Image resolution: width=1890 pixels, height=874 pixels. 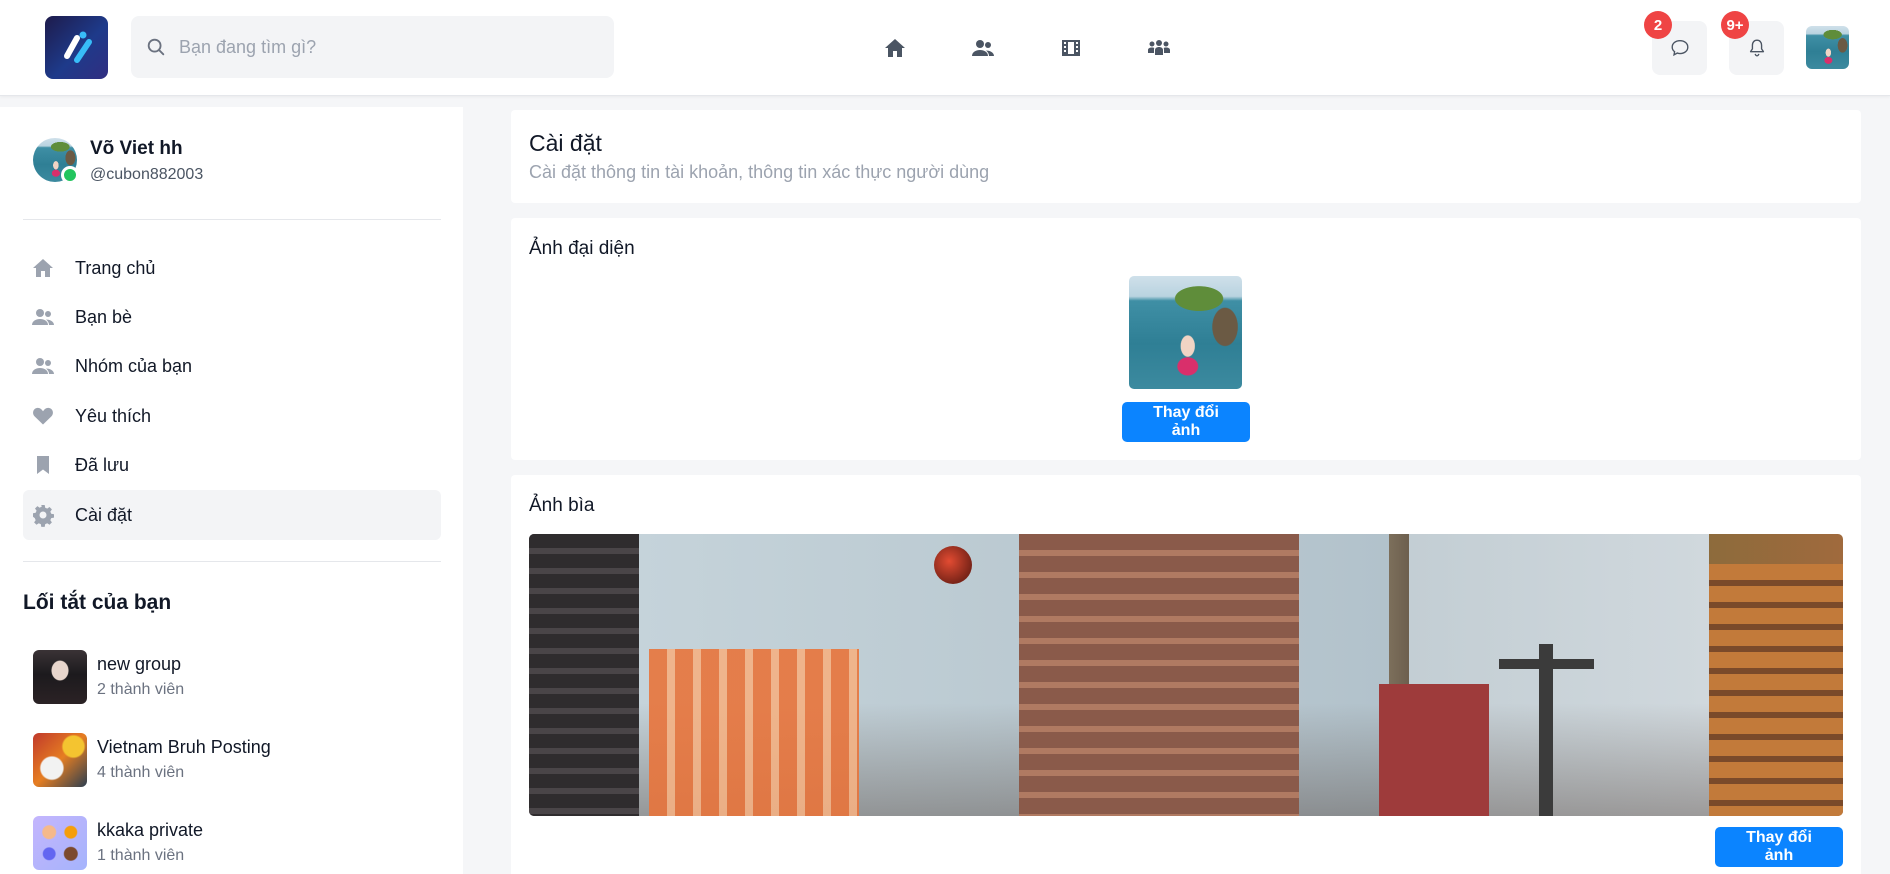 I want to click on bell-icon, so click(x=1756, y=48).